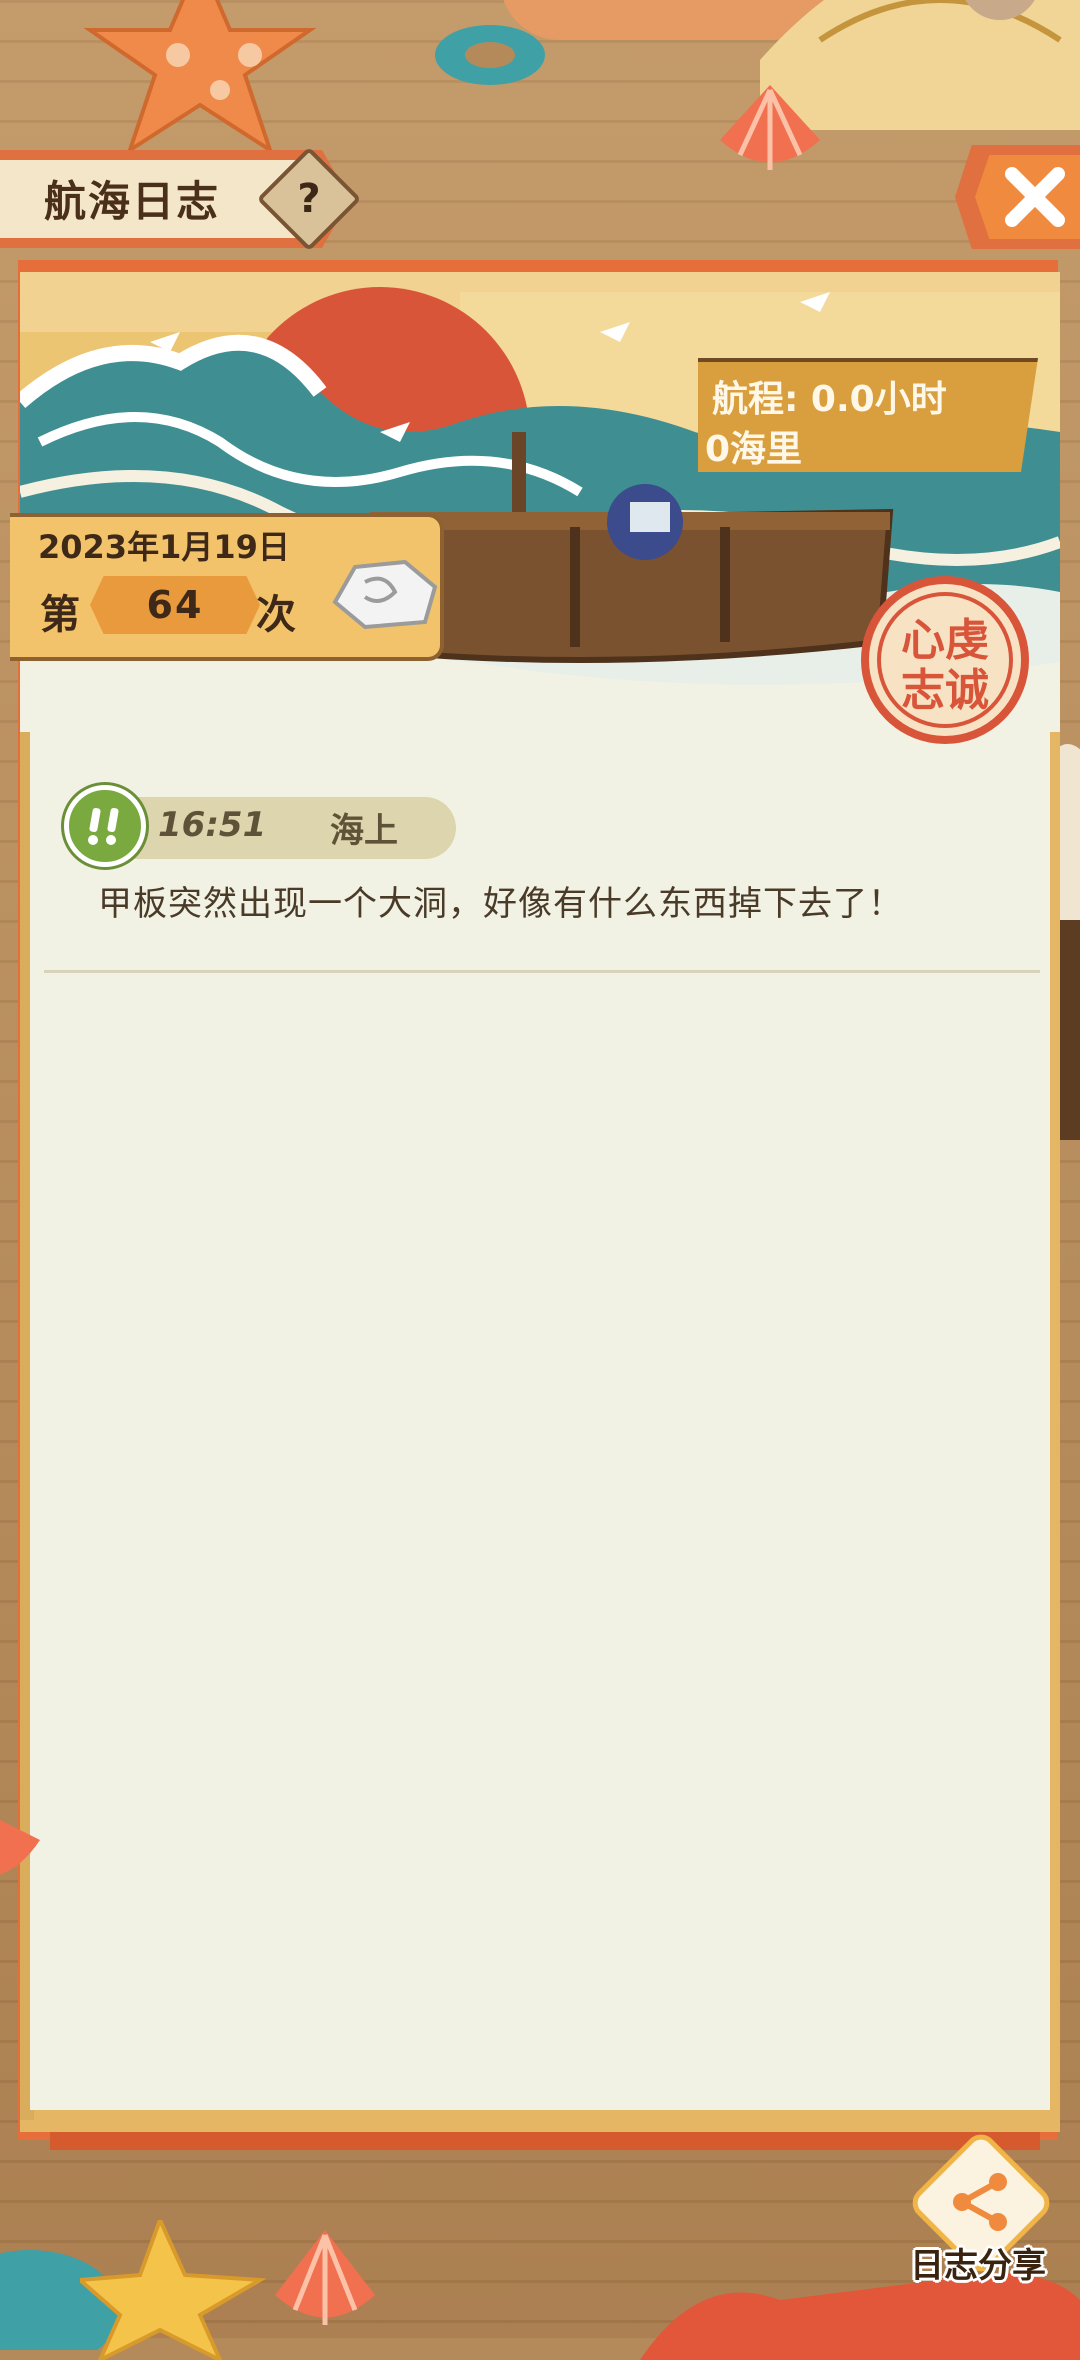 The image size is (1080, 2360). I want to click on voyage-duration: 航程: 0.0小时, so click(829, 399).